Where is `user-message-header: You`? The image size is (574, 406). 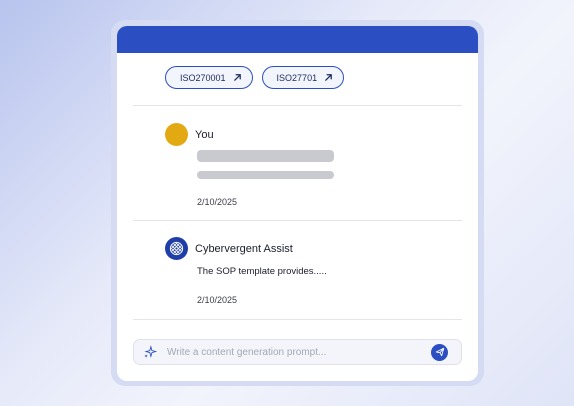 user-message-header: You is located at coordinates (189, 134).